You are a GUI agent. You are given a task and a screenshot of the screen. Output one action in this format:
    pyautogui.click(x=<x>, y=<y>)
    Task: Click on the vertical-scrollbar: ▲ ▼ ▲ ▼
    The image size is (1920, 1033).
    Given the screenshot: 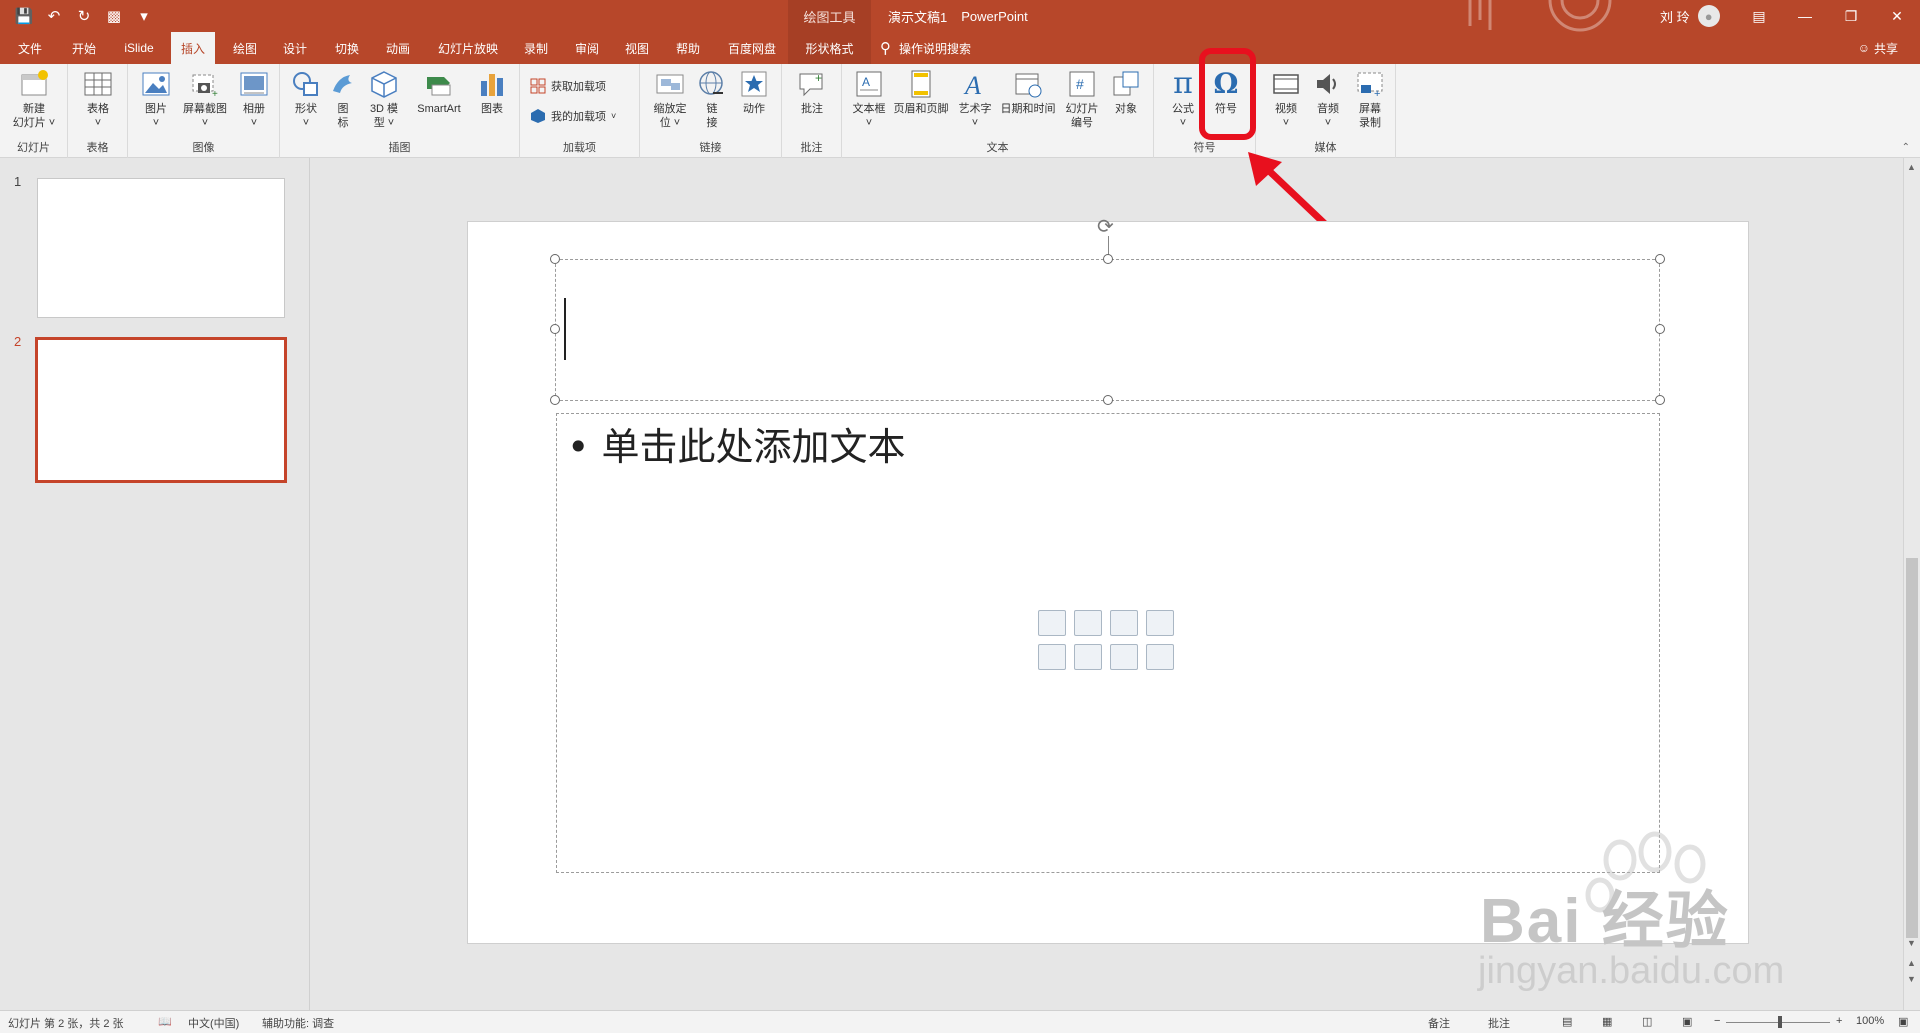 What is the action you would take?
    pyautogui.click(x=1911, y=584)
    